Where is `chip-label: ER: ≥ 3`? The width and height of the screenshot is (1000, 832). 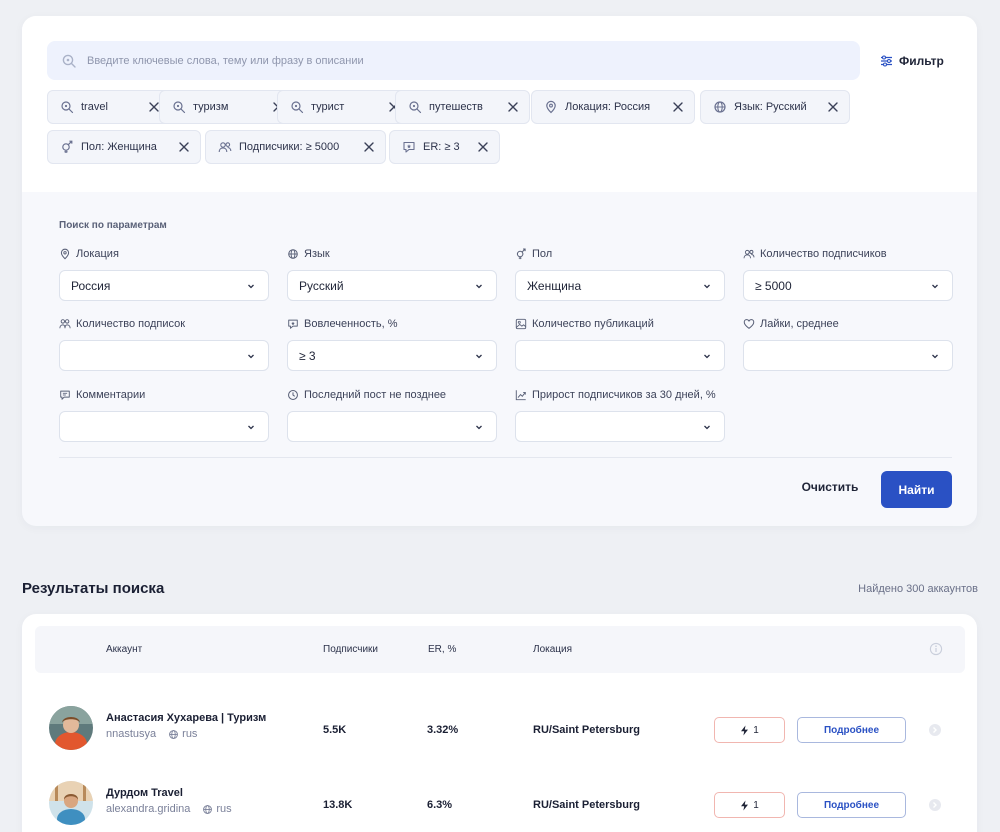
chip-label: ER: ≥ 3 is located at coordinates (441, 147).